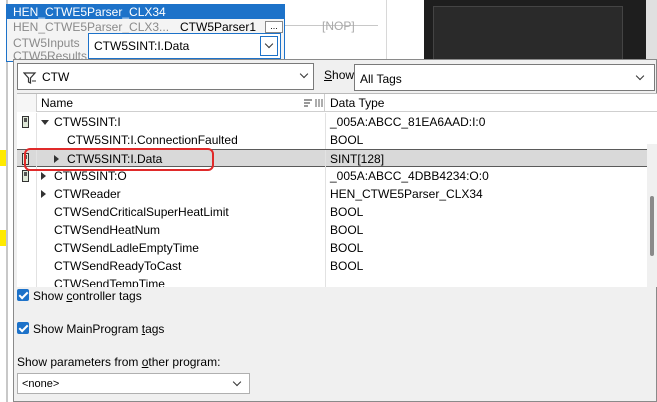 The height and width of the screenshot is (402, 657). What do you see at coordinates (338, 26) in the screenshot?
I see `nop-instruction: [NOP]` at bounding box center [338, 26].